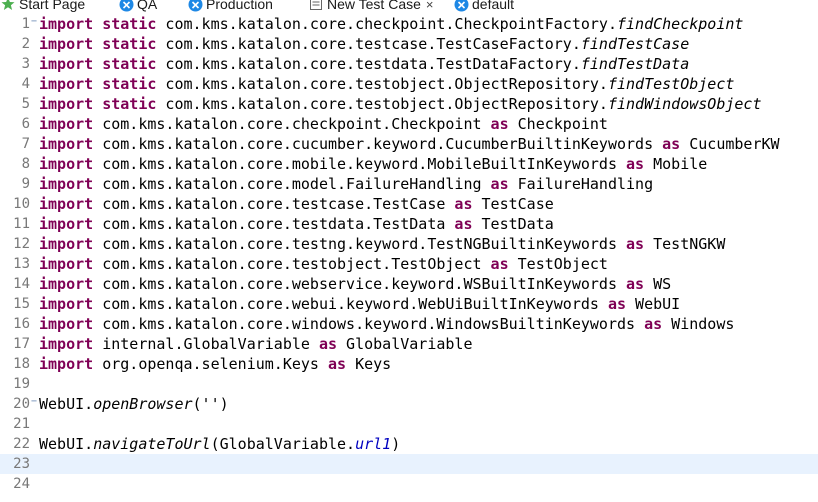 The width and height of the screenshot is (818, 502). Describe the element at coordinates (21, 224) in the screenshot. I see `line-number: 11` at that location.